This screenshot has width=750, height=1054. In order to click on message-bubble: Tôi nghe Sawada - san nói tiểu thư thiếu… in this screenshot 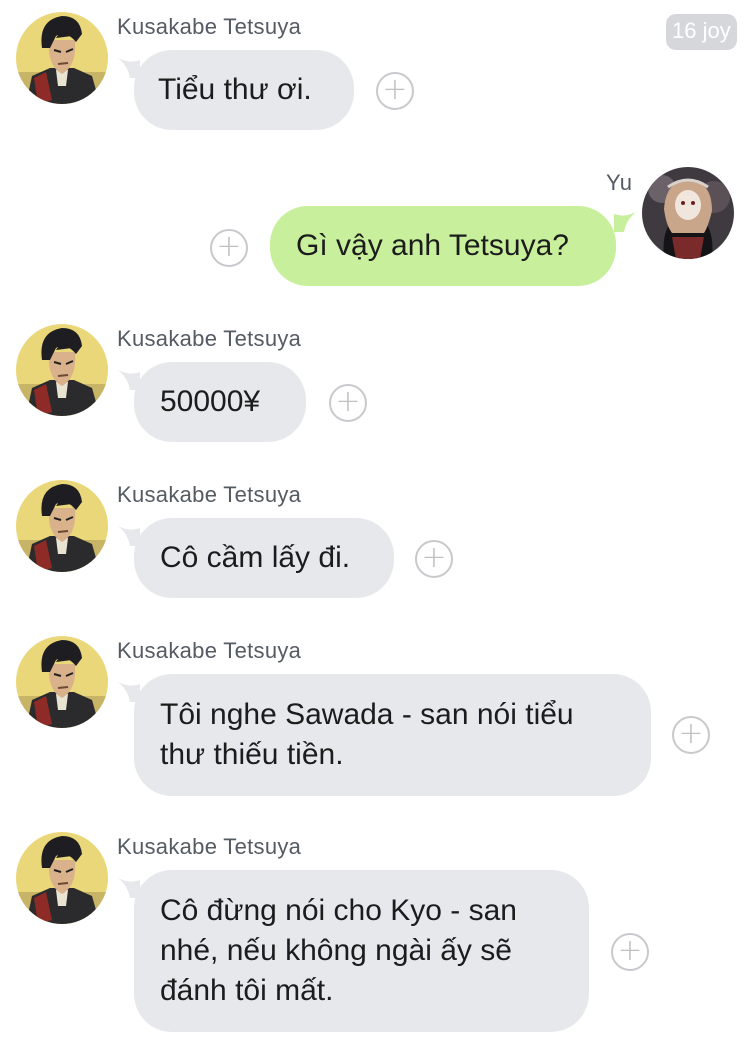, I will do `click(392, 735)`.